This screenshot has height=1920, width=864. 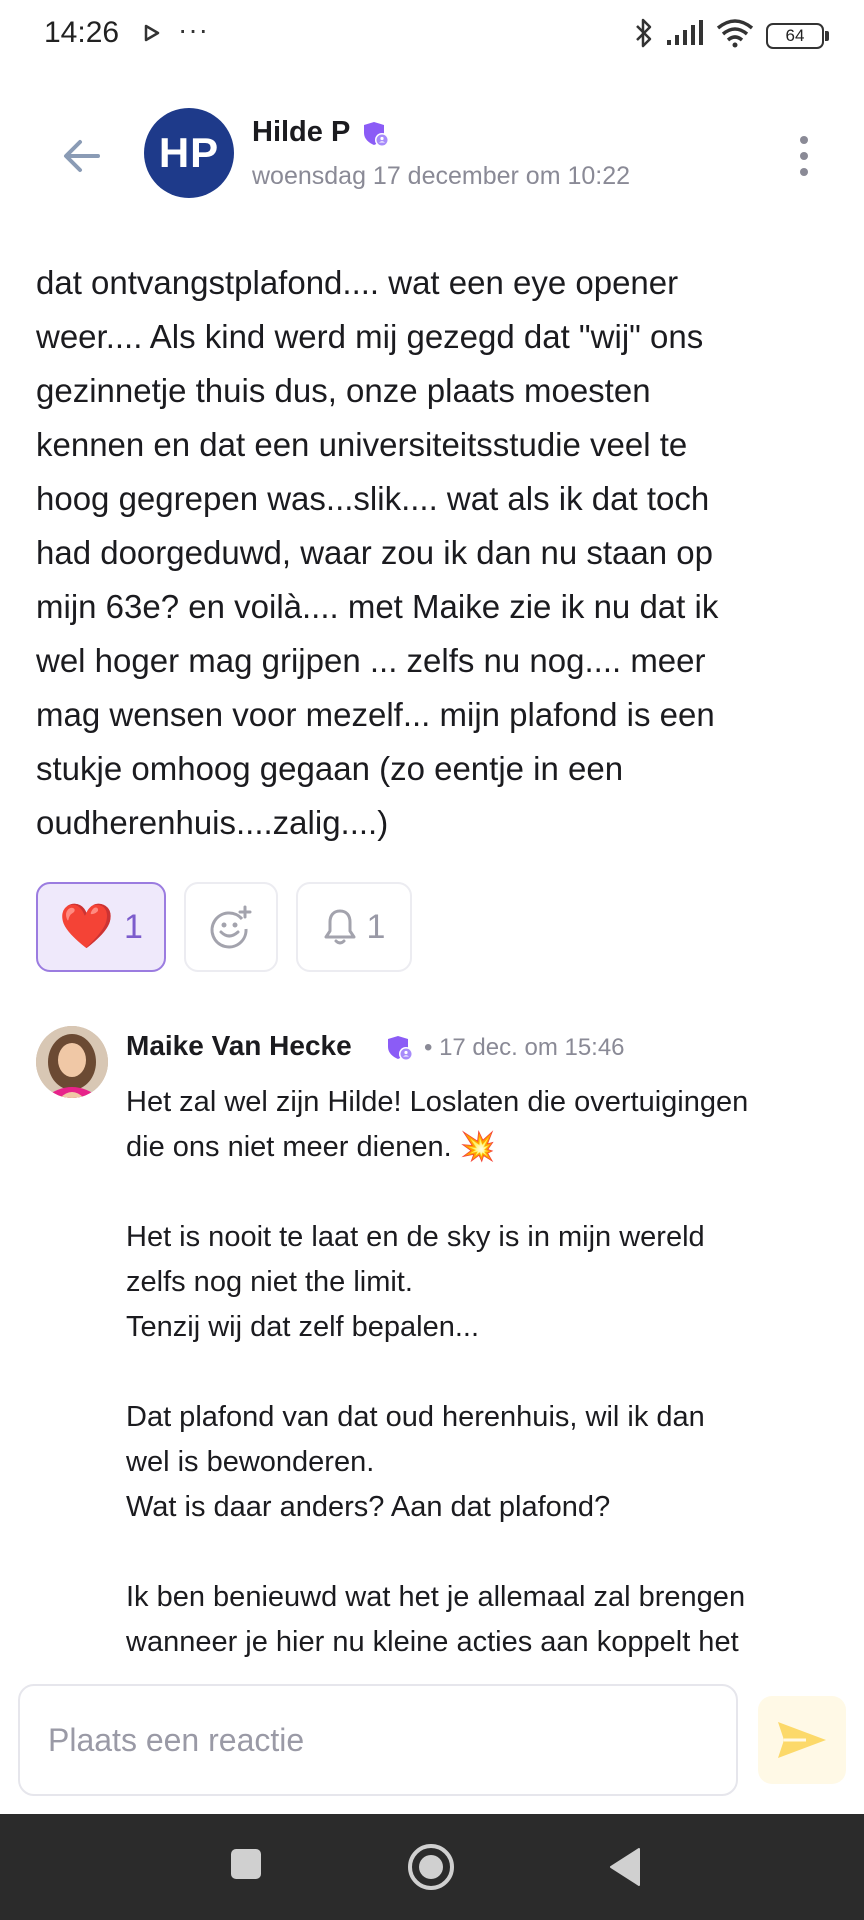 I want to click on play-icon, so click(x=152, y=35).